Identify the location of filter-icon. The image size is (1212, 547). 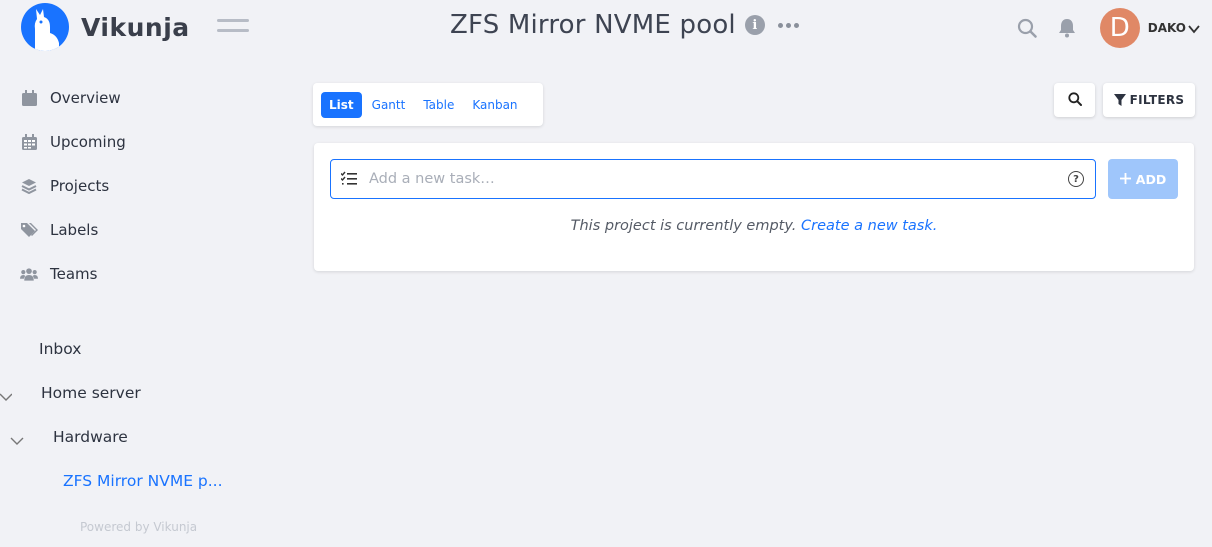
(1119, 100).